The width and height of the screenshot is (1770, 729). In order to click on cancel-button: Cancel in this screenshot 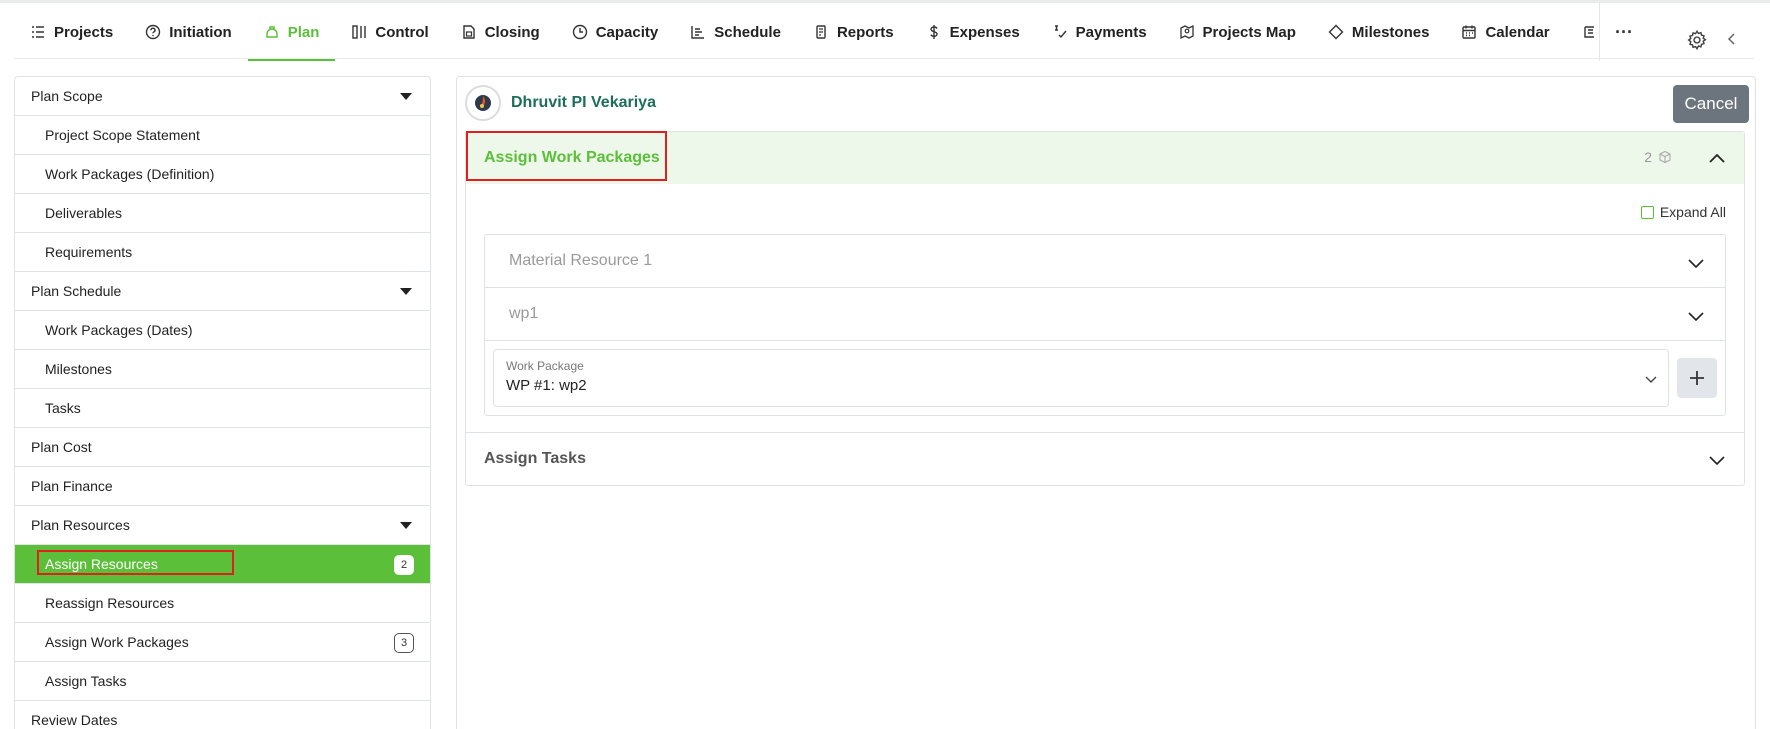, I will do `click(1711, 104)`.